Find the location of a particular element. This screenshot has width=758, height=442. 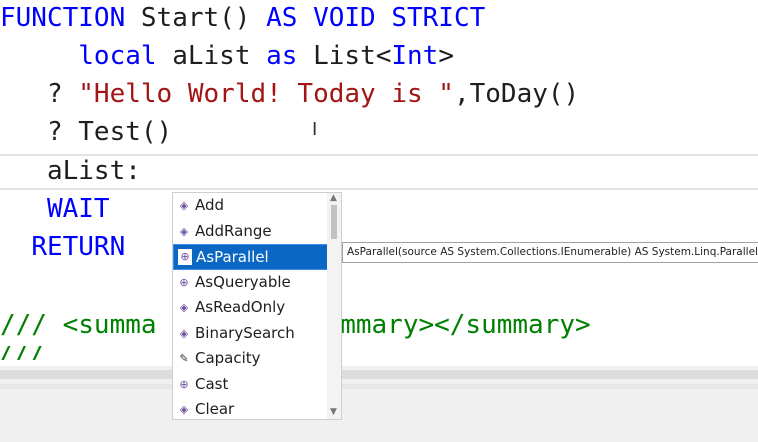

keyword: local is located at coordinates (117, 56).